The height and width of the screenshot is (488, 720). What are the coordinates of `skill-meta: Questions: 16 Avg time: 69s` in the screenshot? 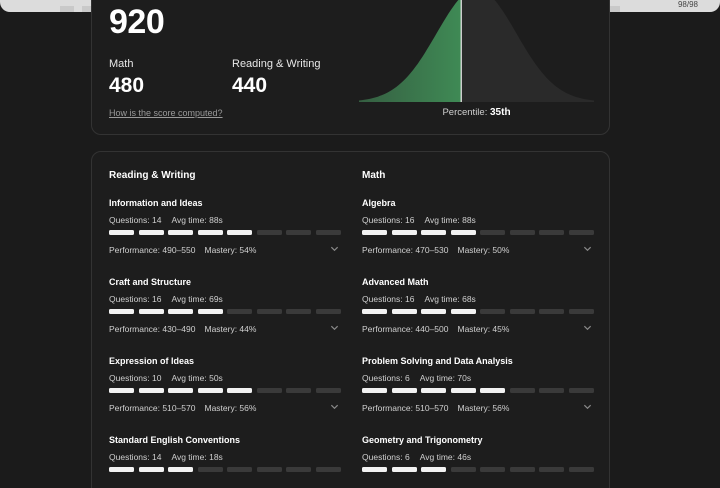 It's located at (166, 299).